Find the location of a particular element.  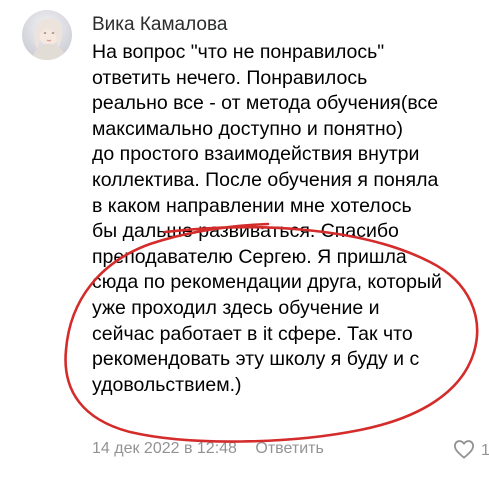

like-button: 1 is located at coordinates (471, 451).